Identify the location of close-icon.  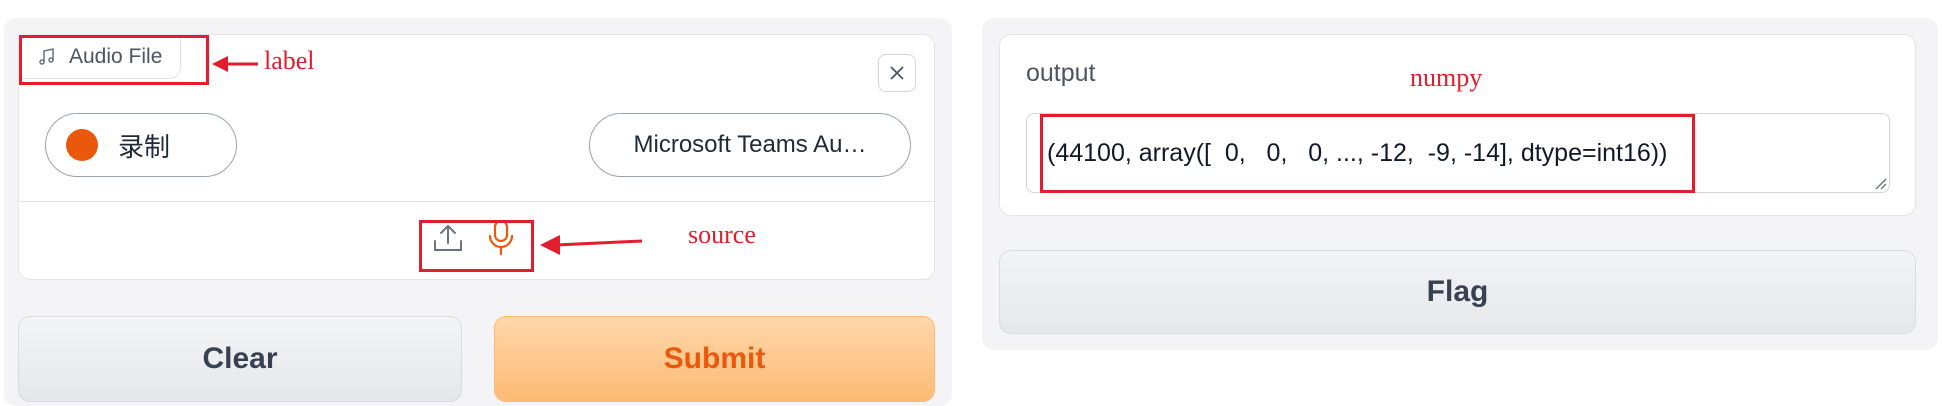
(897, 73).